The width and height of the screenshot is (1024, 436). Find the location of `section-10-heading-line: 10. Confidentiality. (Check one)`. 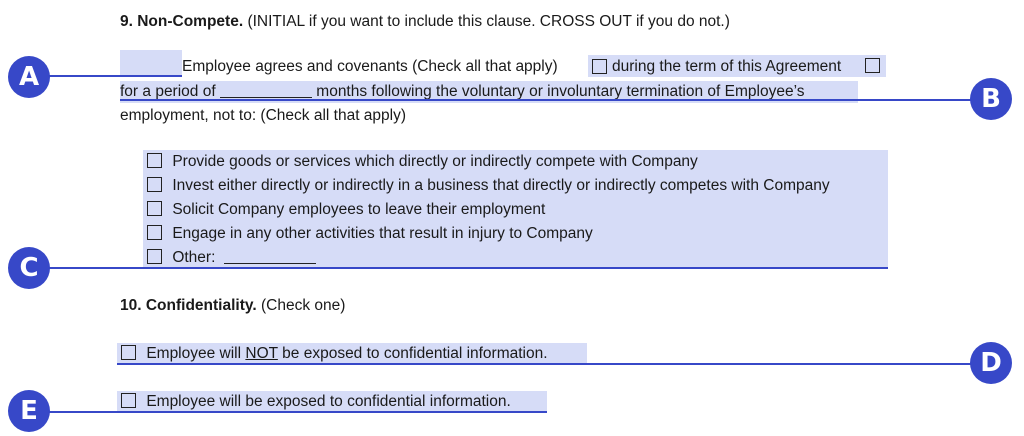

section-10-heading-line: 10. Confidentiality. (Check one) is located at coordinates (232, 306).